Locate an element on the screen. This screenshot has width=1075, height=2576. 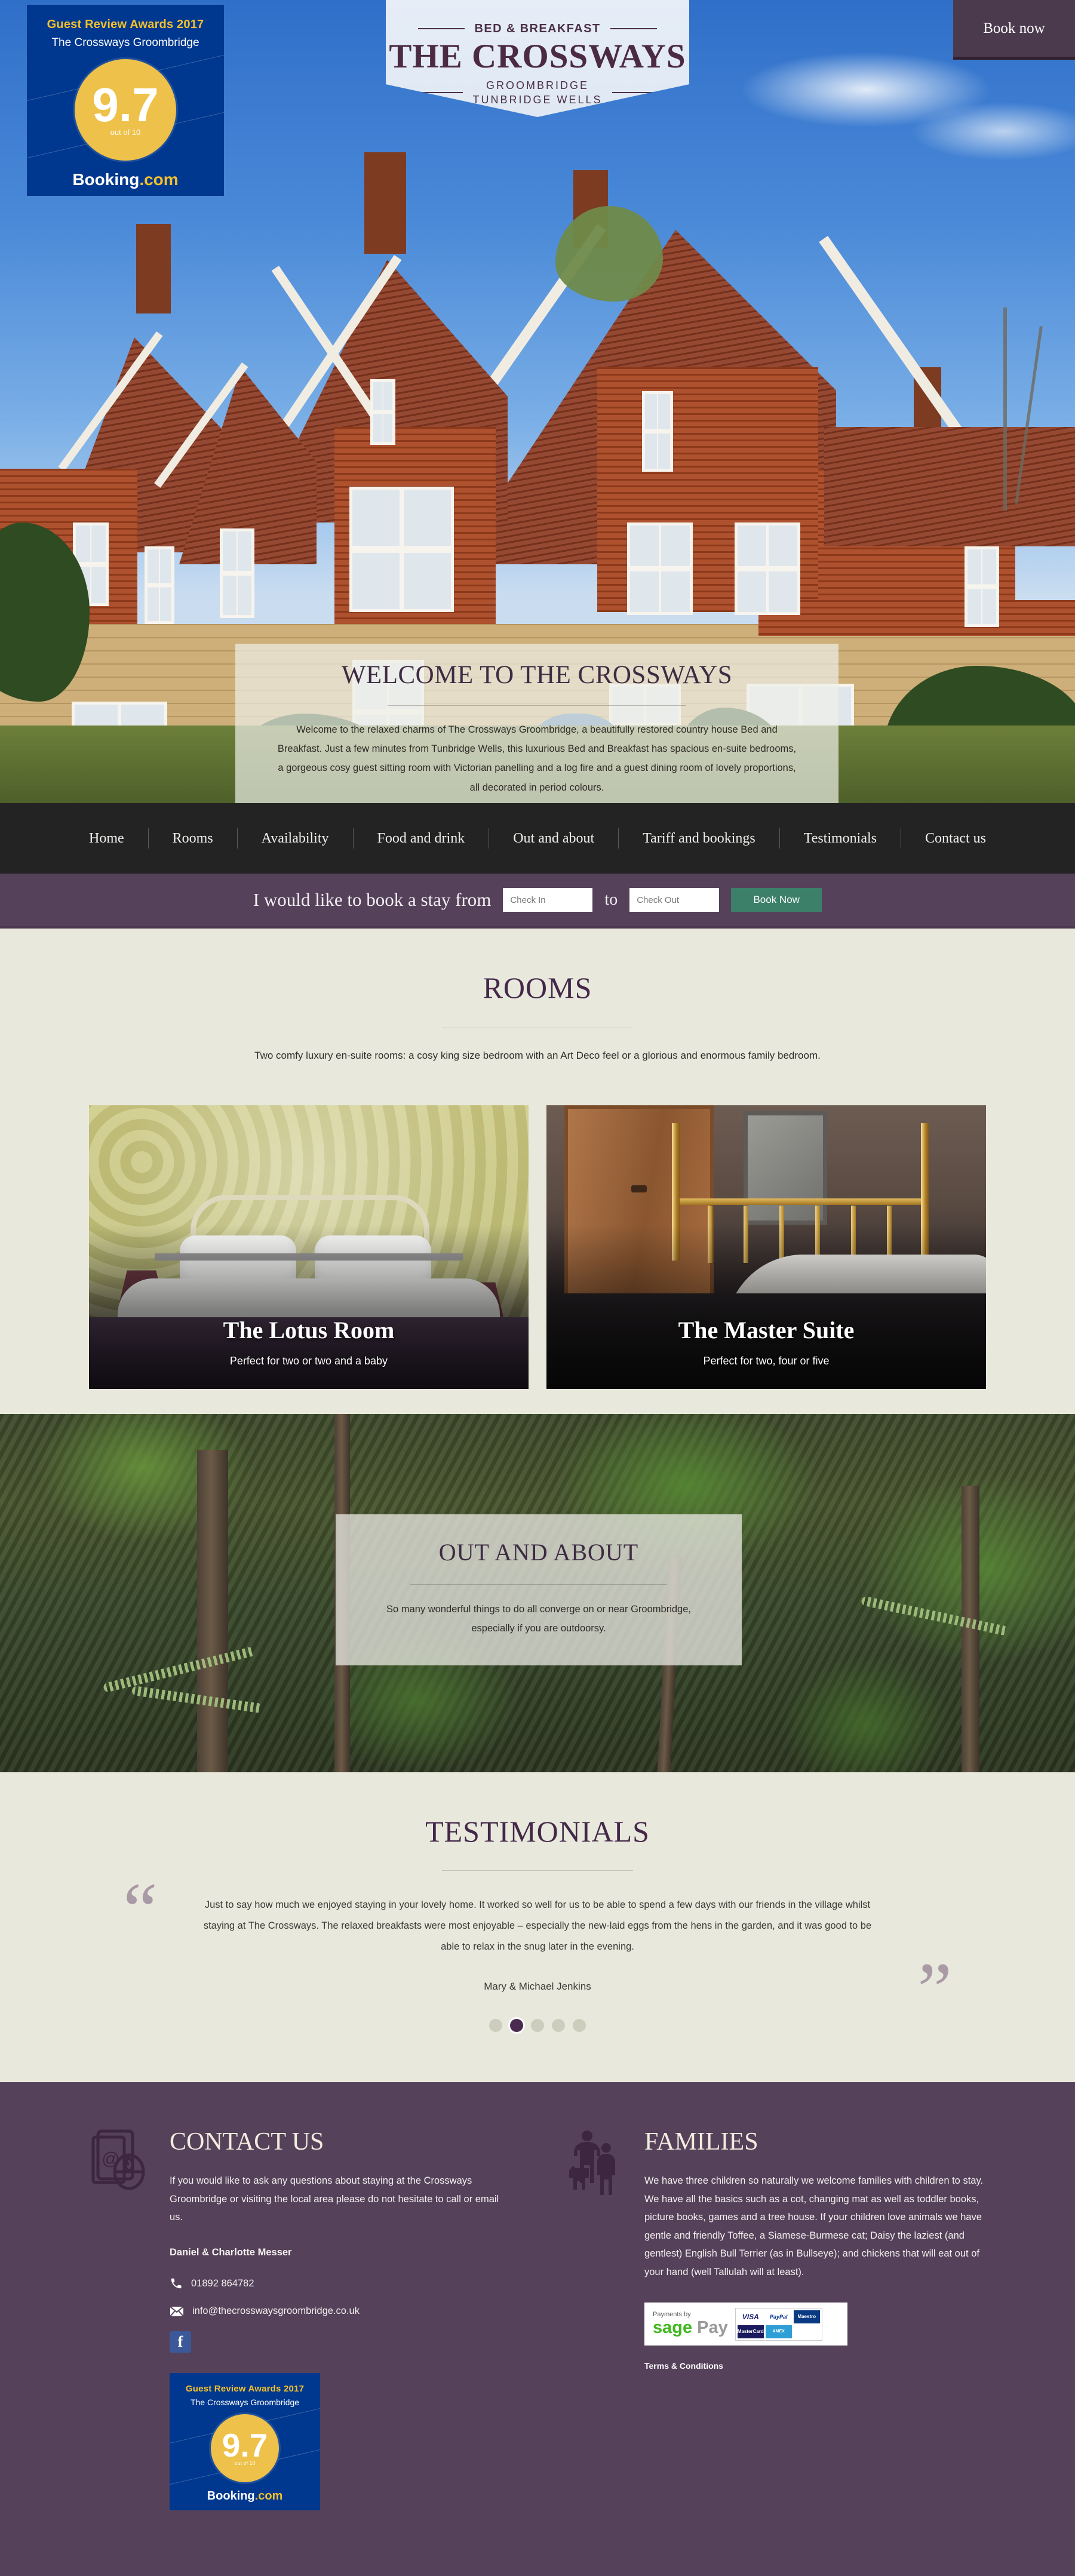
contact-owner-names: Daniel & Charlotte Messer is located at coordinates (231, 2252).